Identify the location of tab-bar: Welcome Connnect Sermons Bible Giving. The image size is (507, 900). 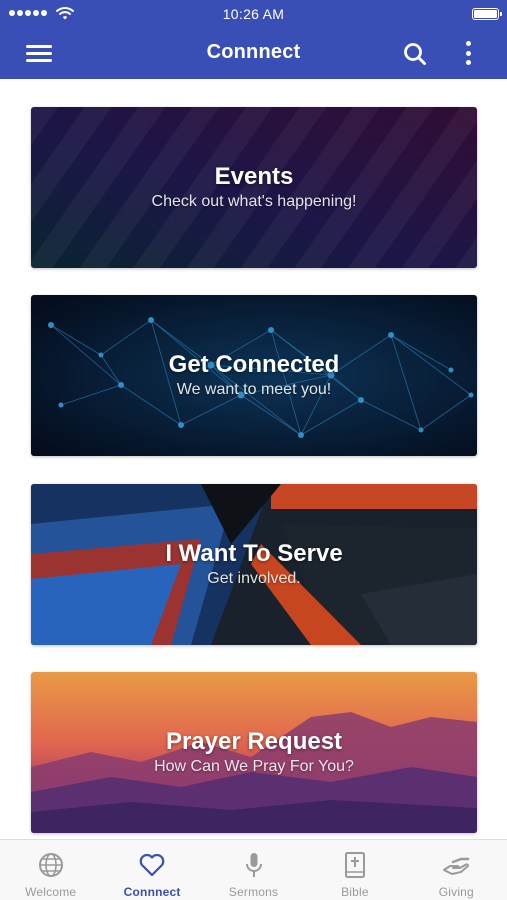
(253, 869).